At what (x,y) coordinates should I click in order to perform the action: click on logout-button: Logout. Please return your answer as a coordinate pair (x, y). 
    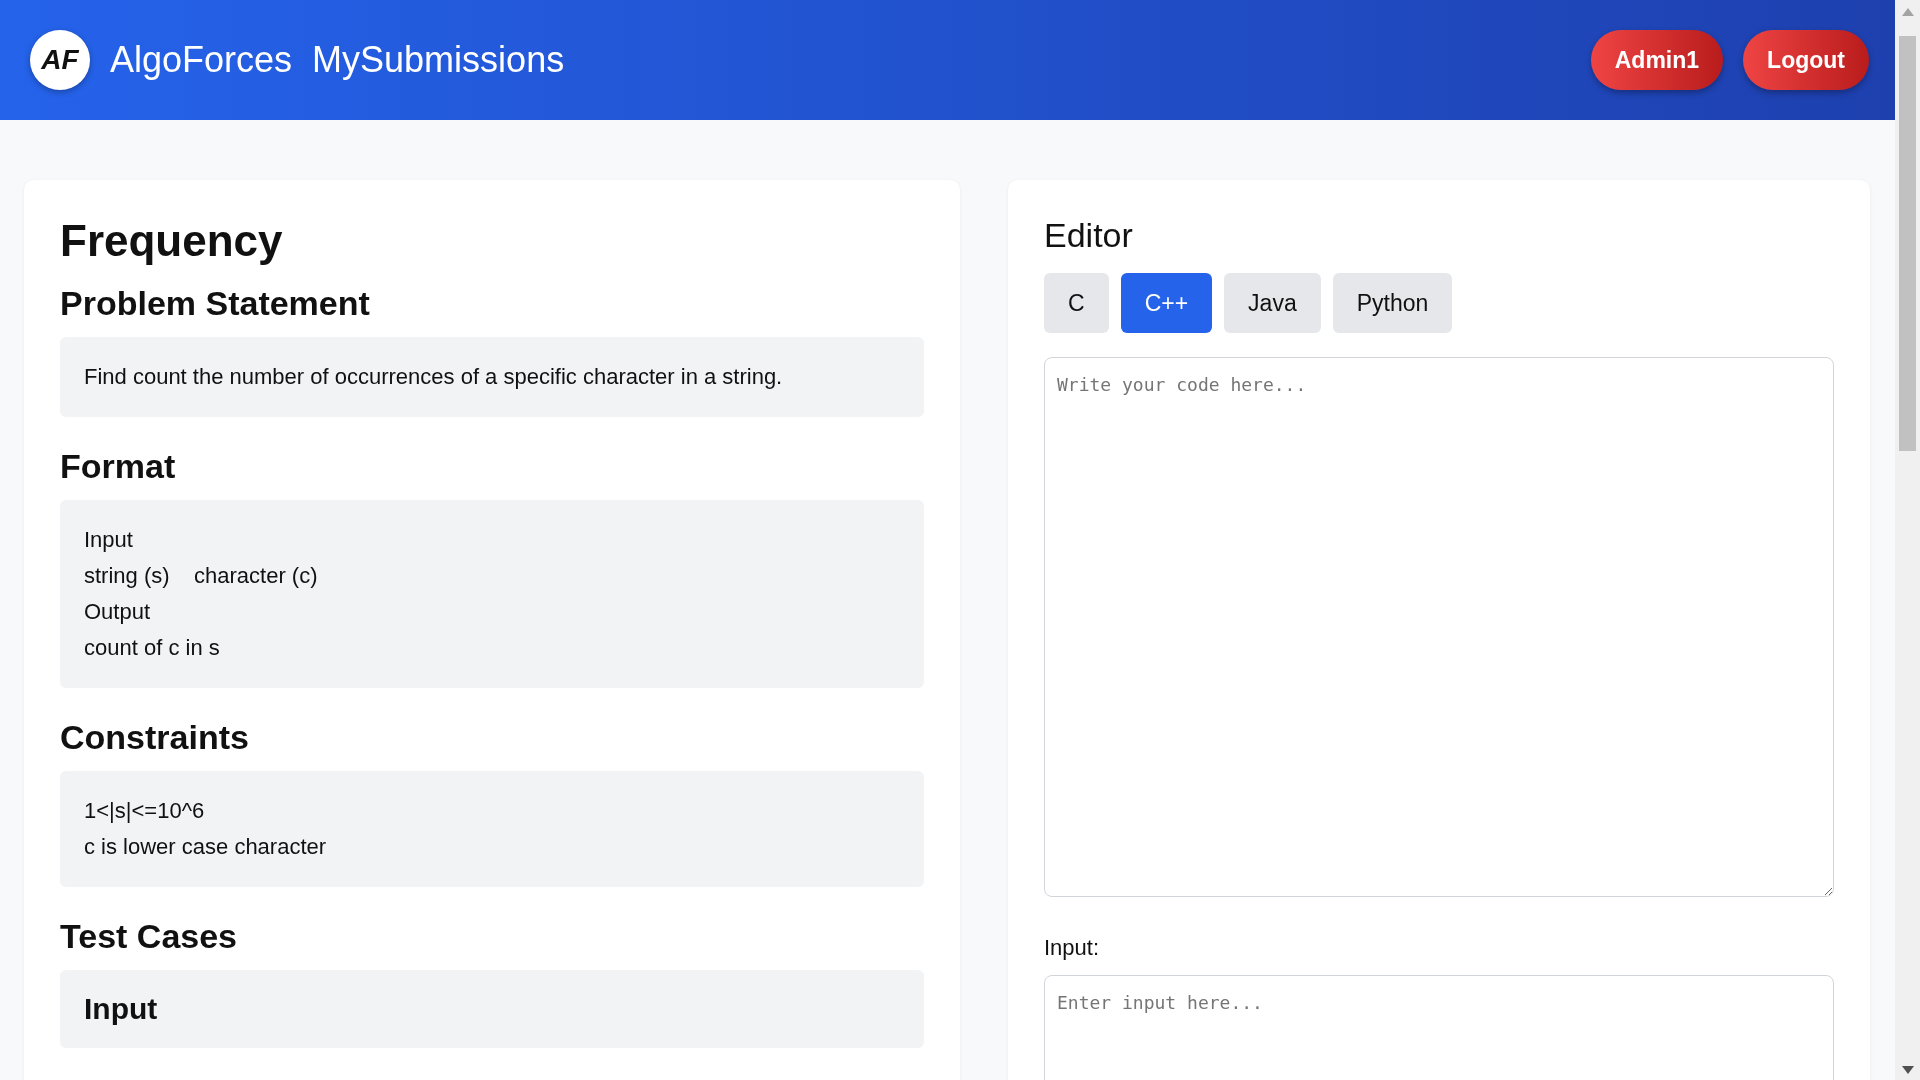
    Looking at the image, I should click on (1806, 60).